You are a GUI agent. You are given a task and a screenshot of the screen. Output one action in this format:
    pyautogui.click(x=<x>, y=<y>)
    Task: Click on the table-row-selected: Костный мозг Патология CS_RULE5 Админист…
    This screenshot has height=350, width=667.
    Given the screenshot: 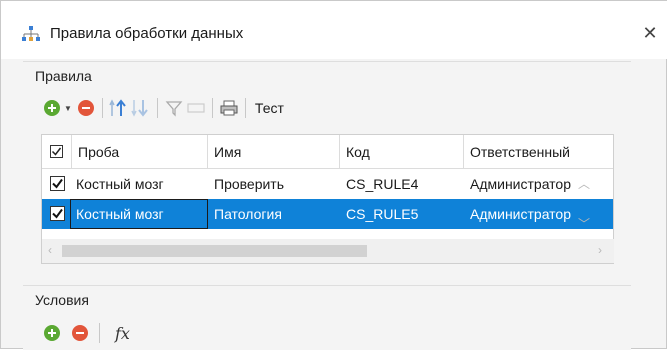 What is the action you would take?
    pyautogui.click(x=327, y=214)
    